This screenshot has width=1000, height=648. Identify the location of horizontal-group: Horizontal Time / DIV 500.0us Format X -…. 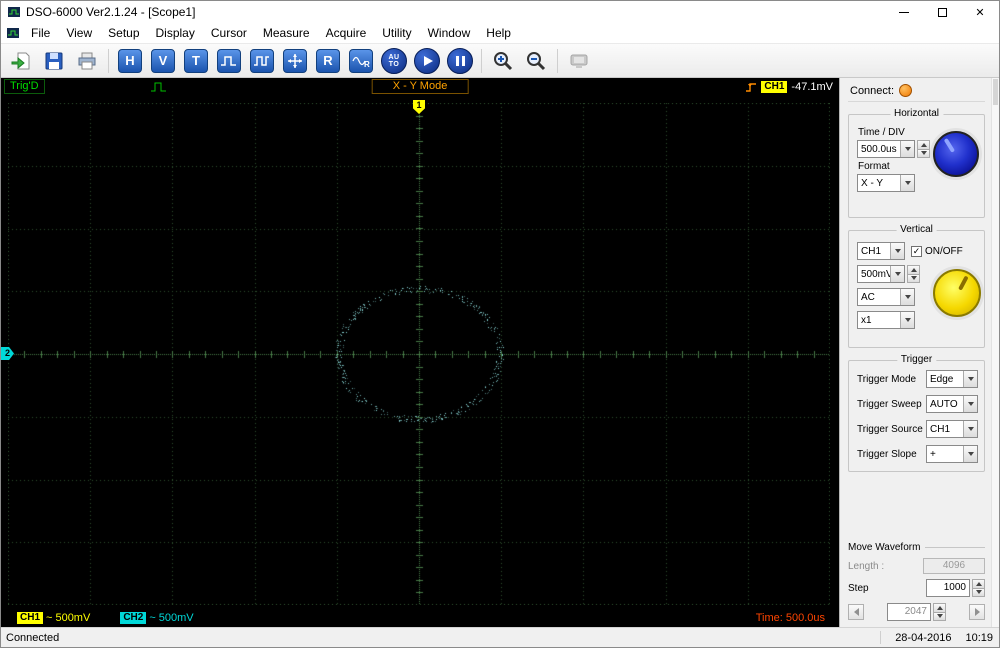
(916, 163).